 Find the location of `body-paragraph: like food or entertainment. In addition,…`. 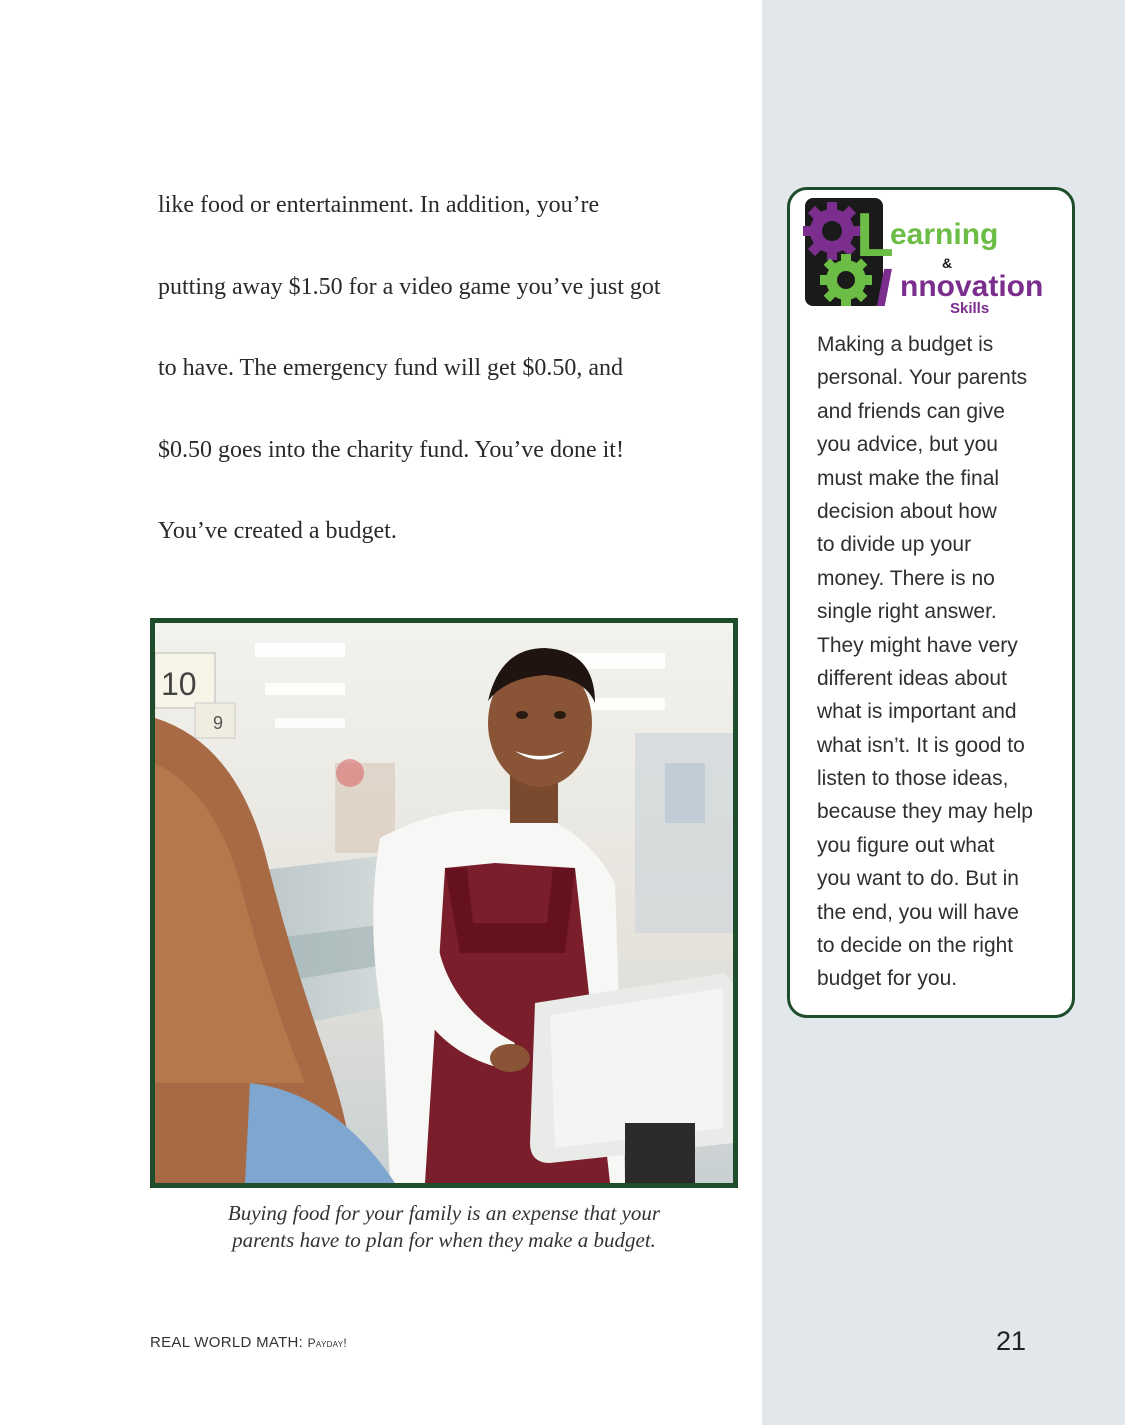

body-paragraph: like food or entertainment. In addition,… is located at coordinates (448, 382).